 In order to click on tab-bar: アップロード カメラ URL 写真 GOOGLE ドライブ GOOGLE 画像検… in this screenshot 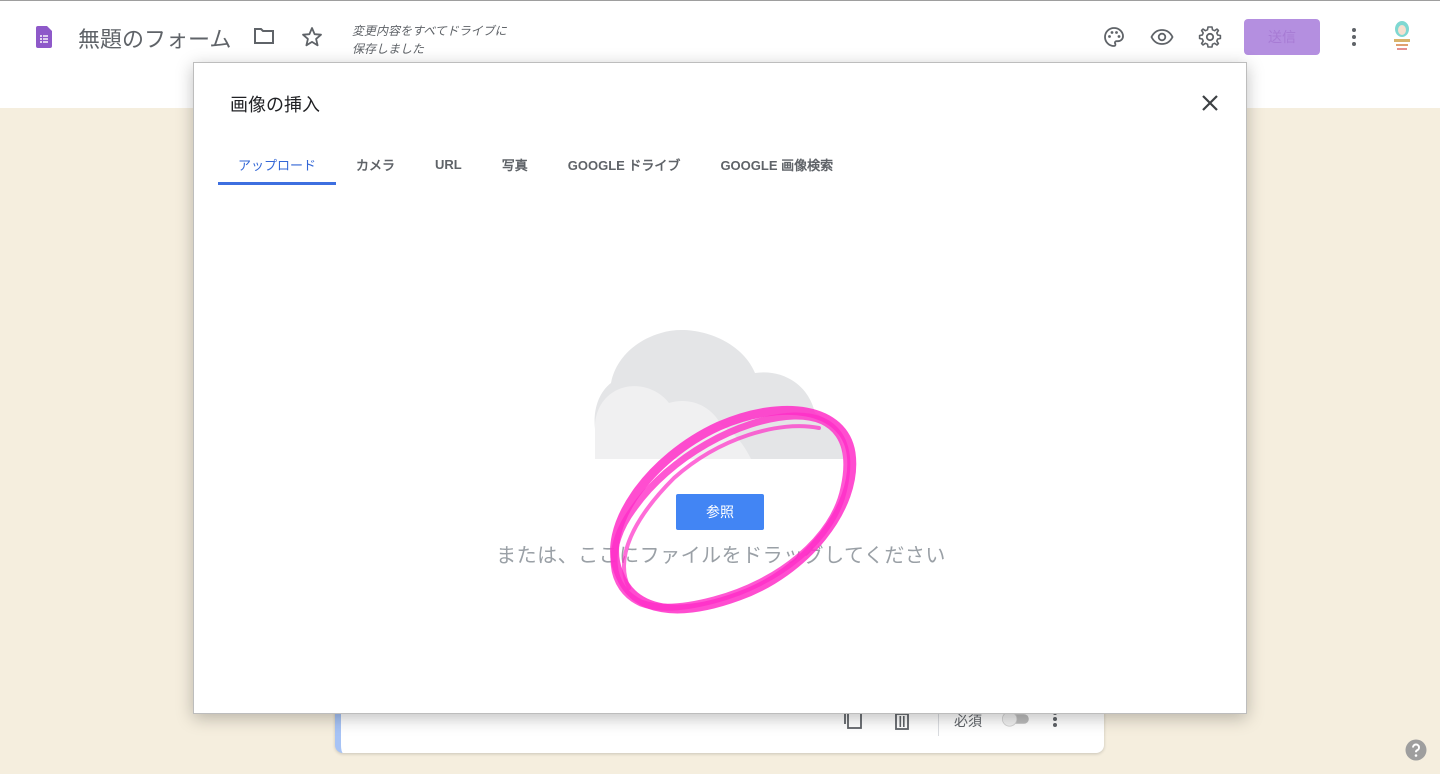, I will do `click(535, 164)`.